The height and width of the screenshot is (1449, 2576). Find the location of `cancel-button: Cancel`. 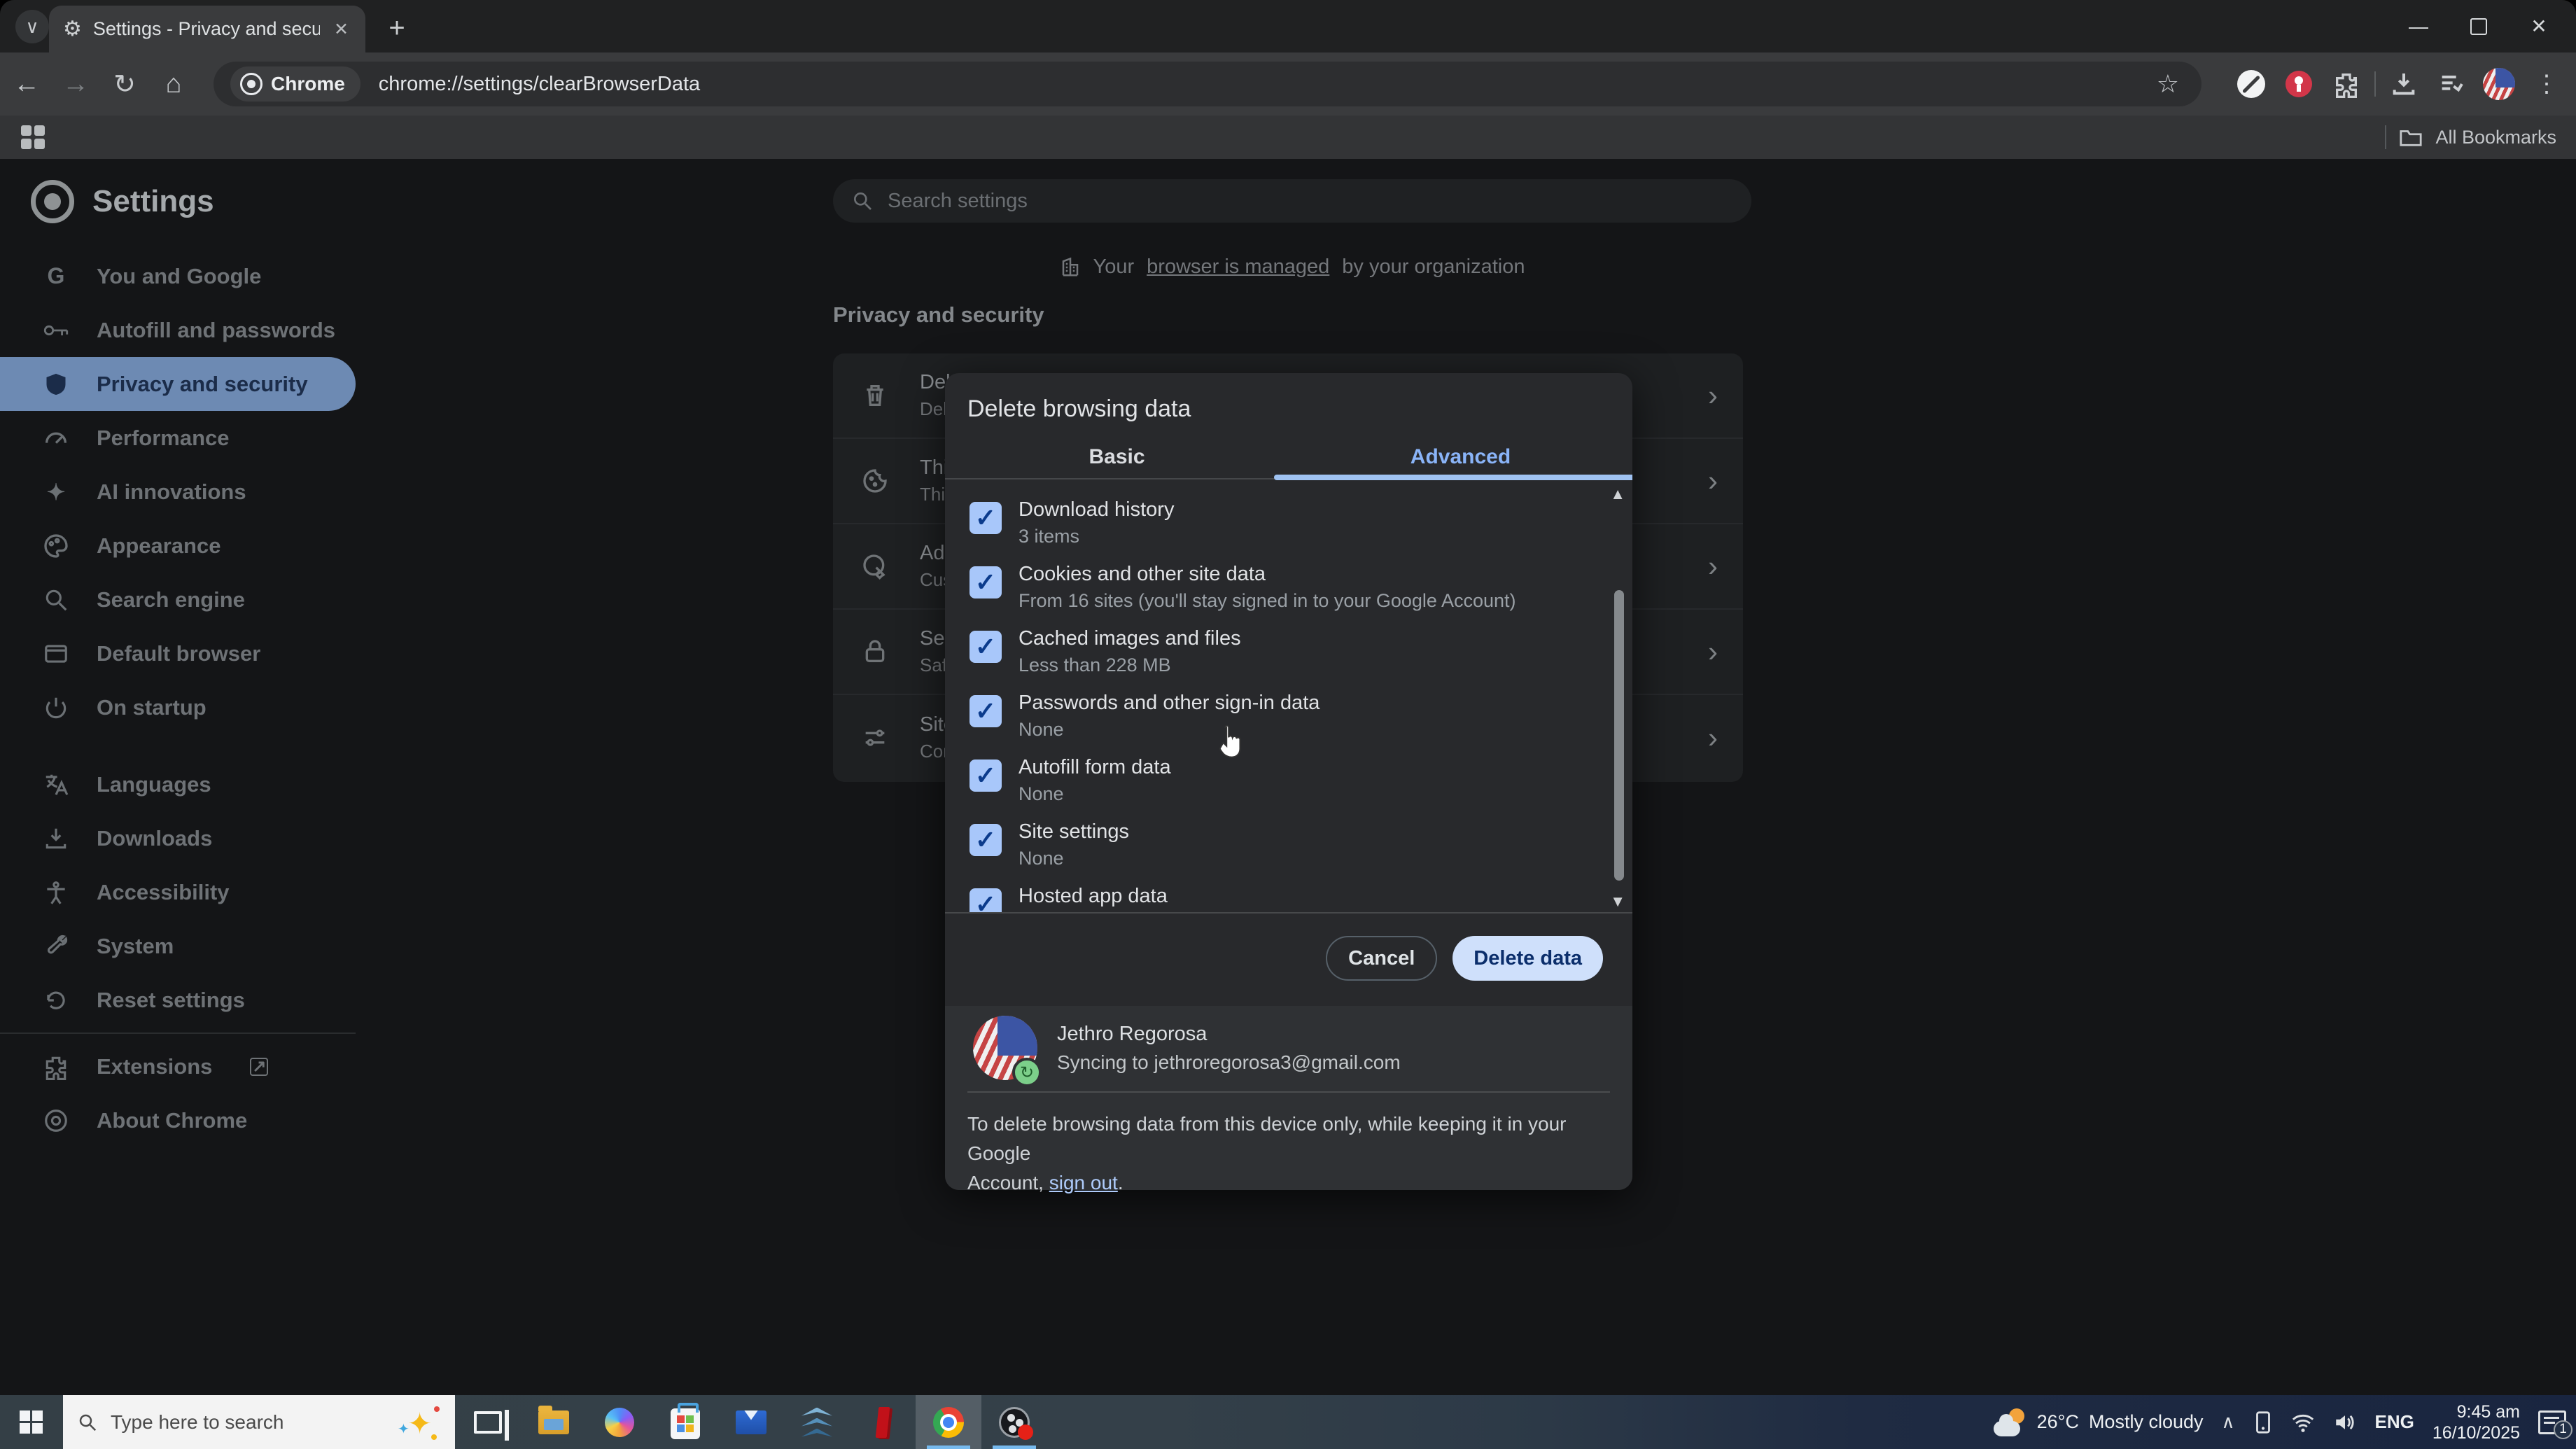

cancel-button: Cancel is located at coordinates (1382, 958).